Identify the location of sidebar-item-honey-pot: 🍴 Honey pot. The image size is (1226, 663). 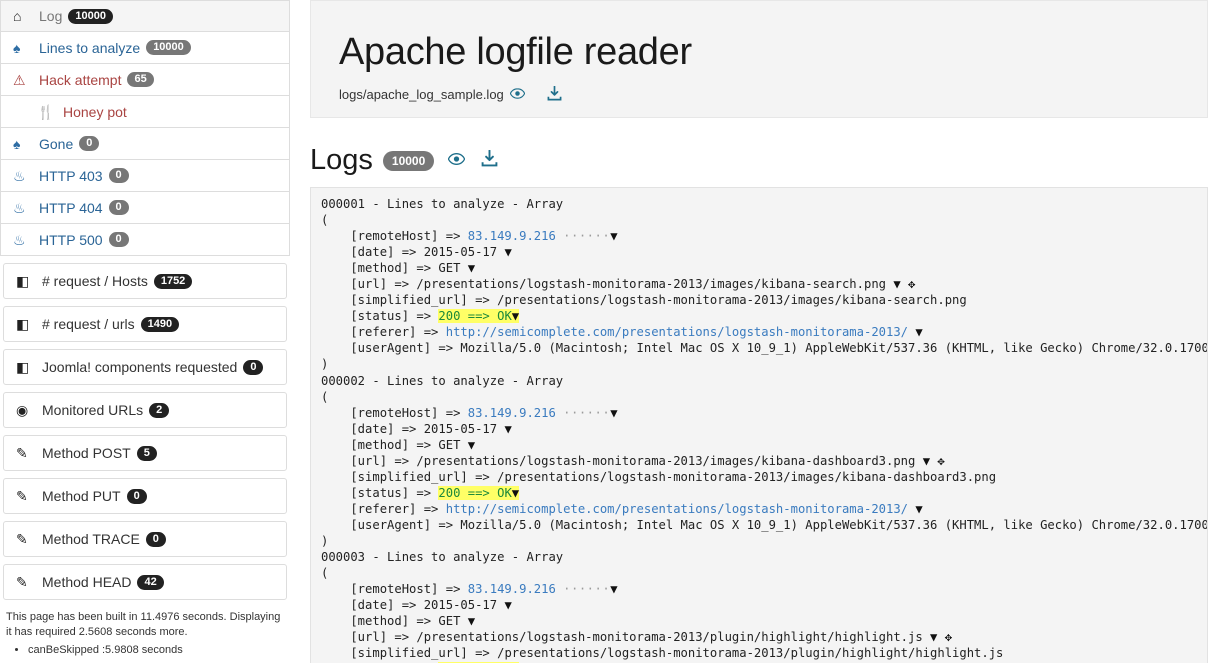
(145, 112).